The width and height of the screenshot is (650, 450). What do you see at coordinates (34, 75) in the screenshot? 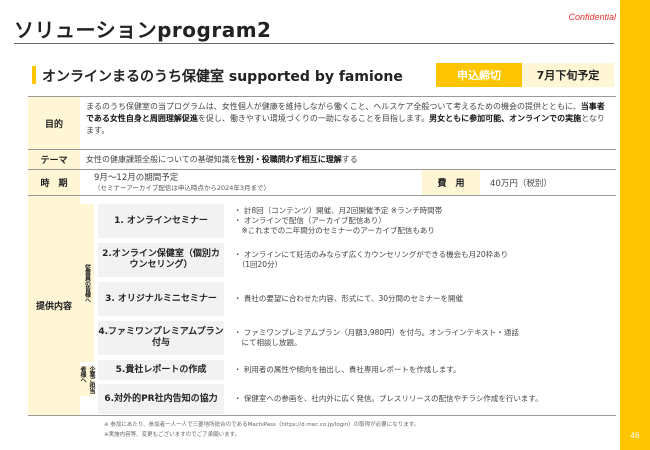
I see `section-marker` at bounding box center [34, 75].